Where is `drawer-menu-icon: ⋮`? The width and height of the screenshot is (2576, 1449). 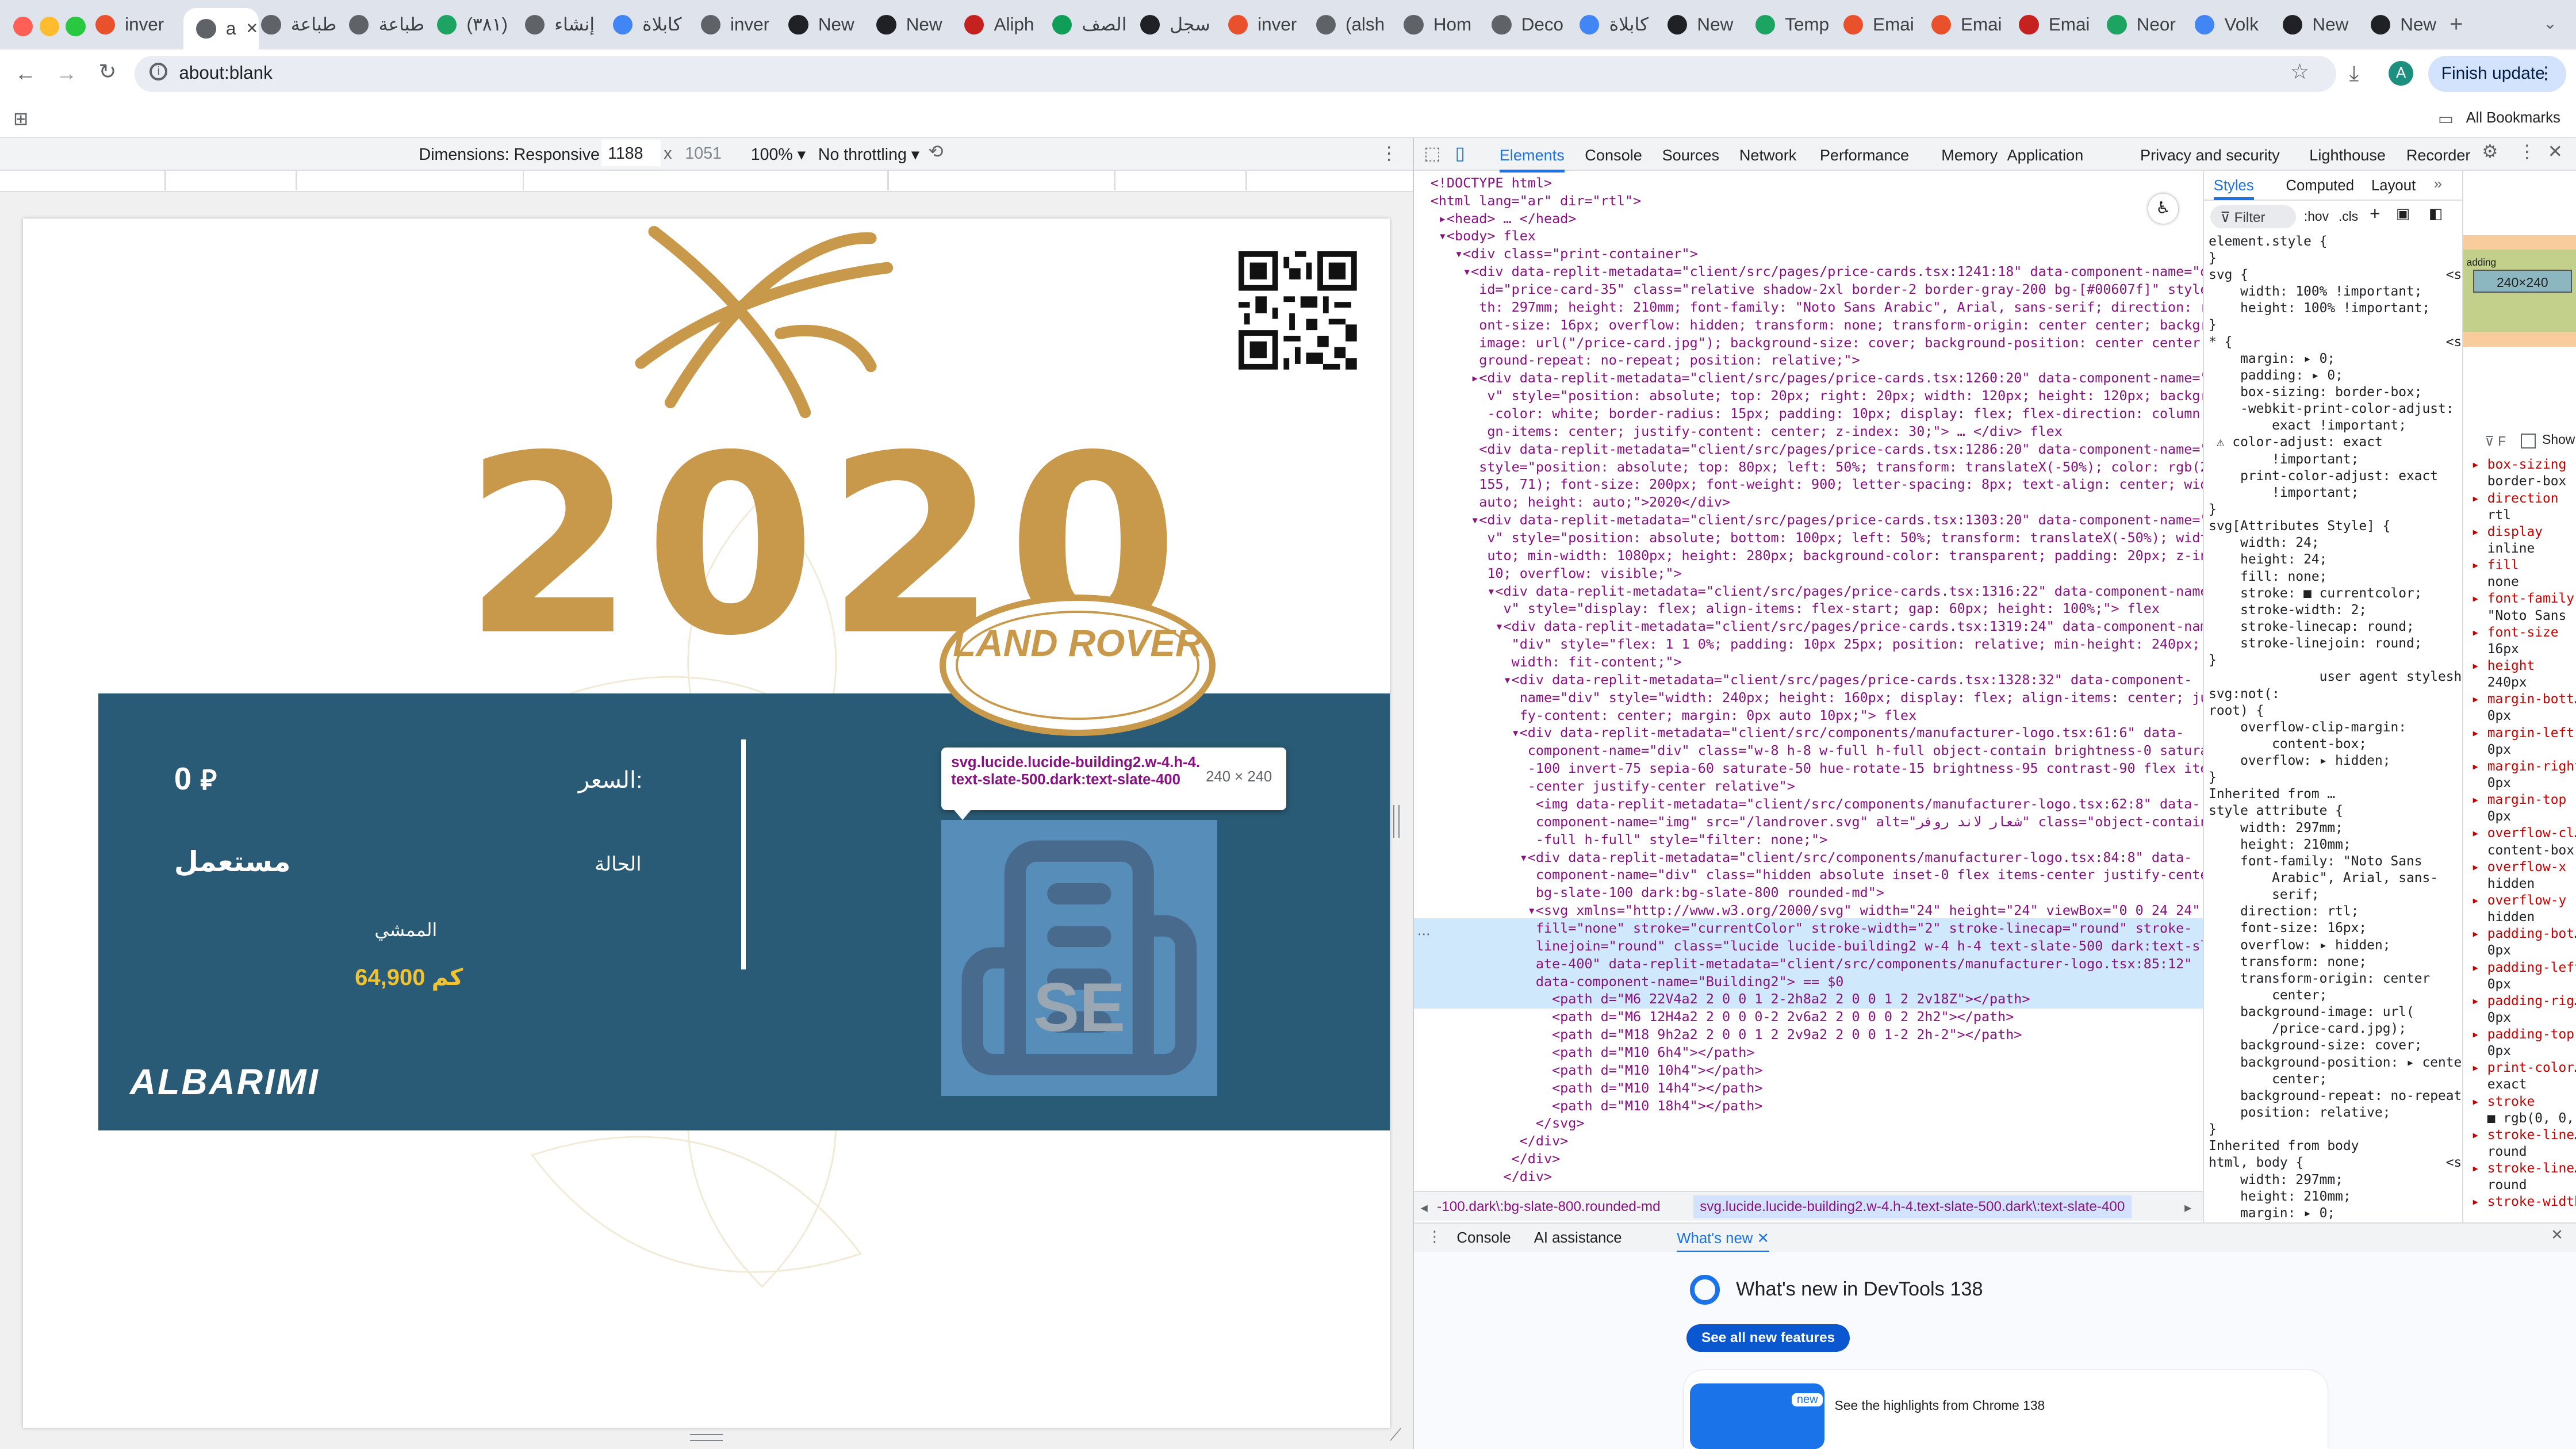
drawer-menu-icon: ⋮ is located at coordinates (1434, 1236).